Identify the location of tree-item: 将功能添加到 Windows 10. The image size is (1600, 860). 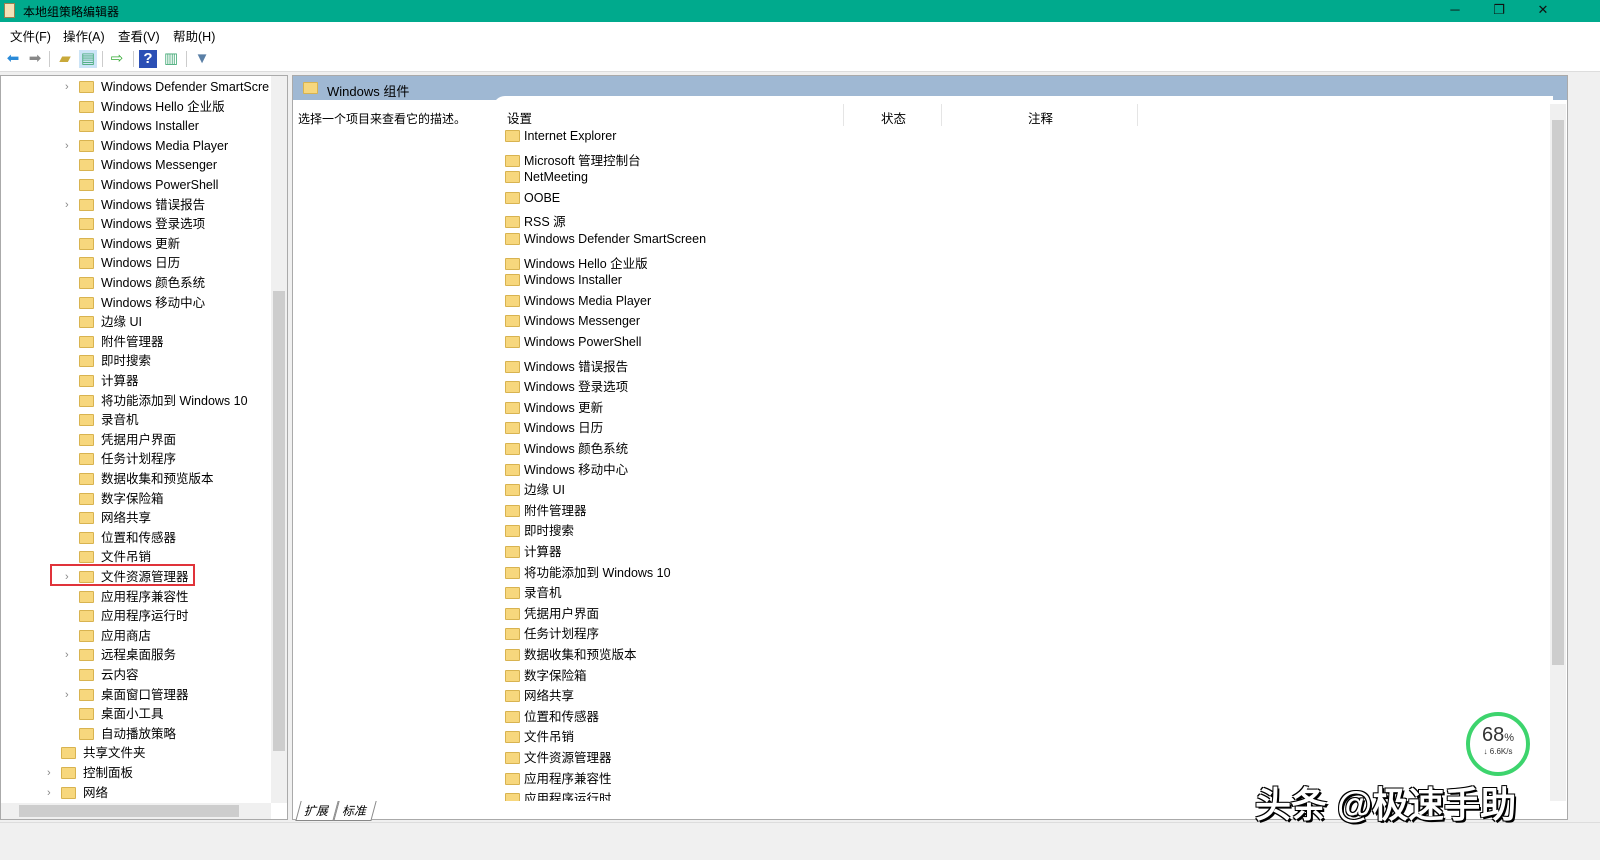
(163, 401).